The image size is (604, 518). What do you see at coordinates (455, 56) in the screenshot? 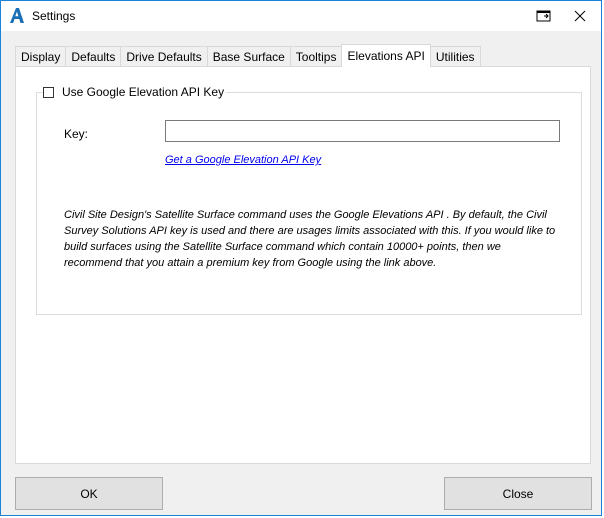
I see `tab-utilities: Utilities` at bounding box center [455, 56].